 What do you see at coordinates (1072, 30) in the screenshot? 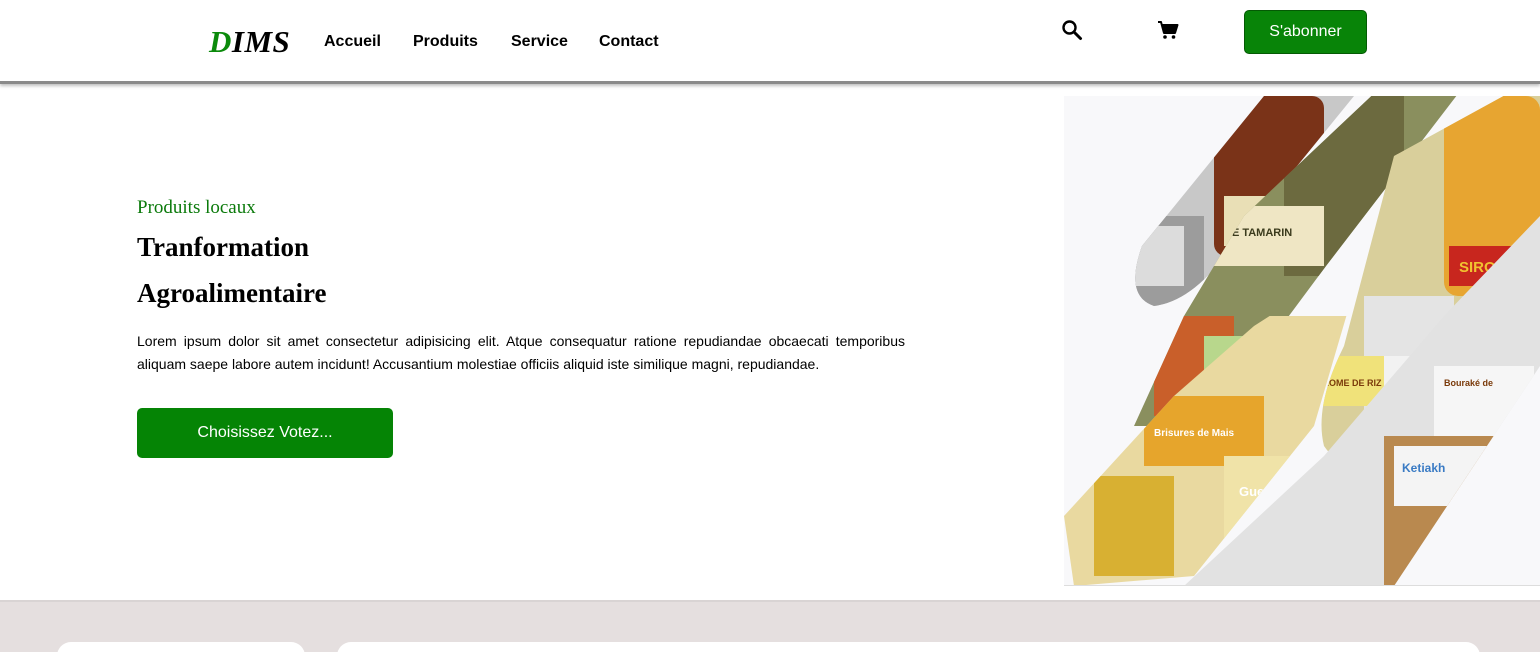
I see `search-icon` at bounding box center [1072, 30].